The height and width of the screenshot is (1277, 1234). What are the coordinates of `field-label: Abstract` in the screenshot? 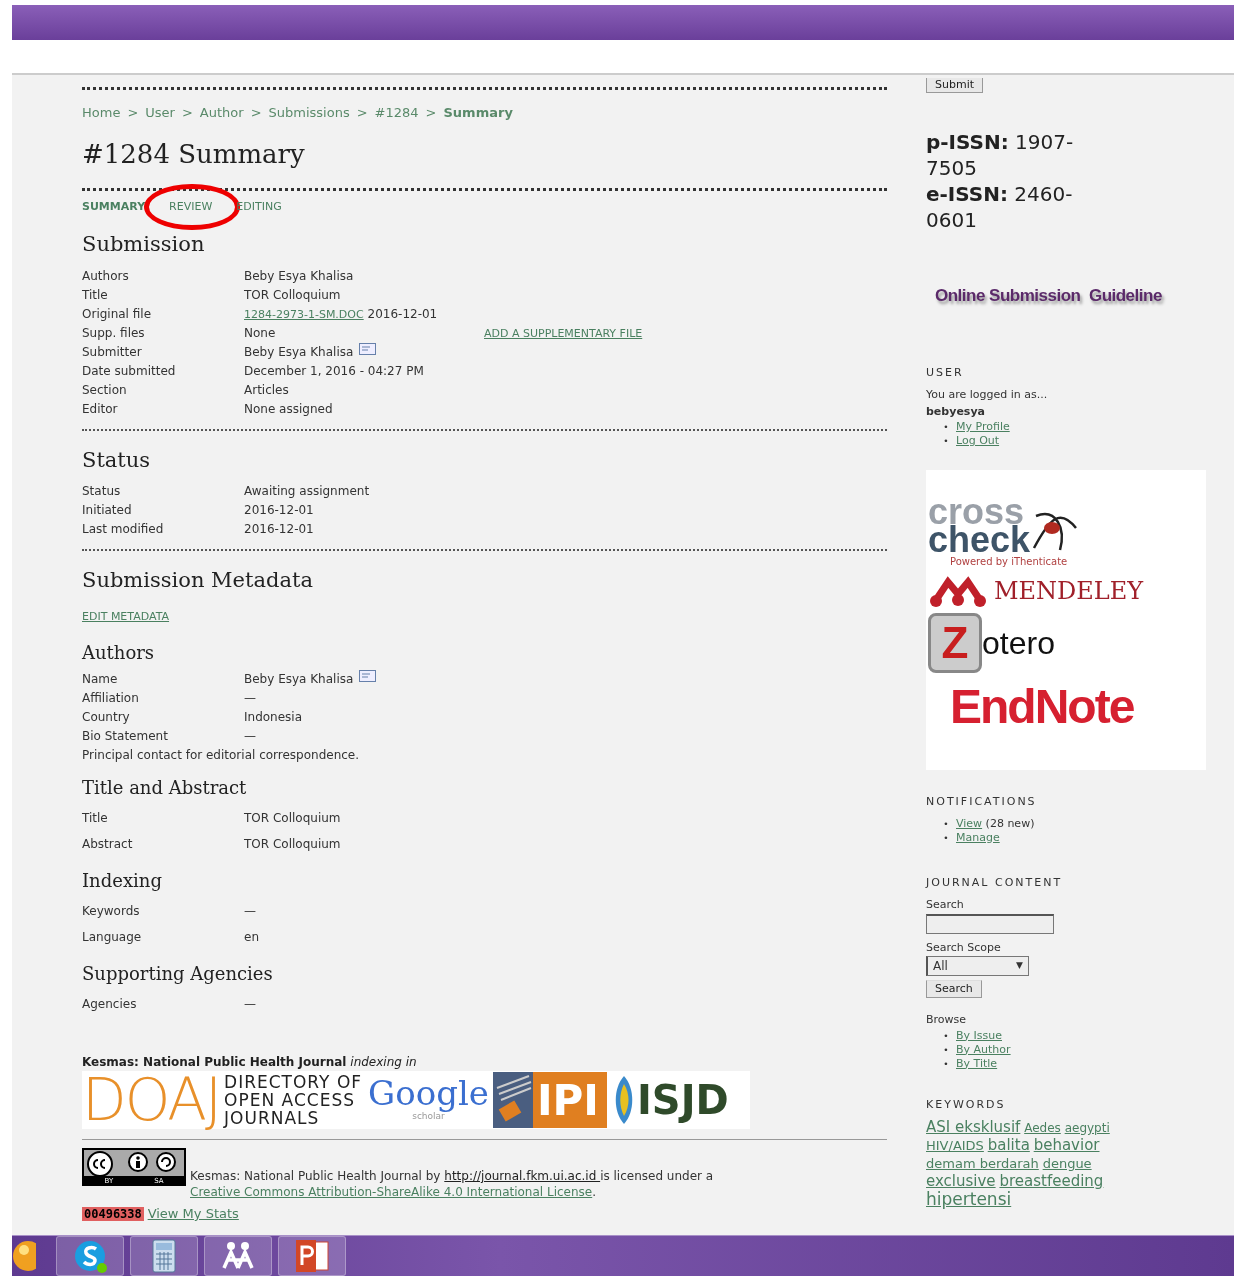 It's located at (108, 844).